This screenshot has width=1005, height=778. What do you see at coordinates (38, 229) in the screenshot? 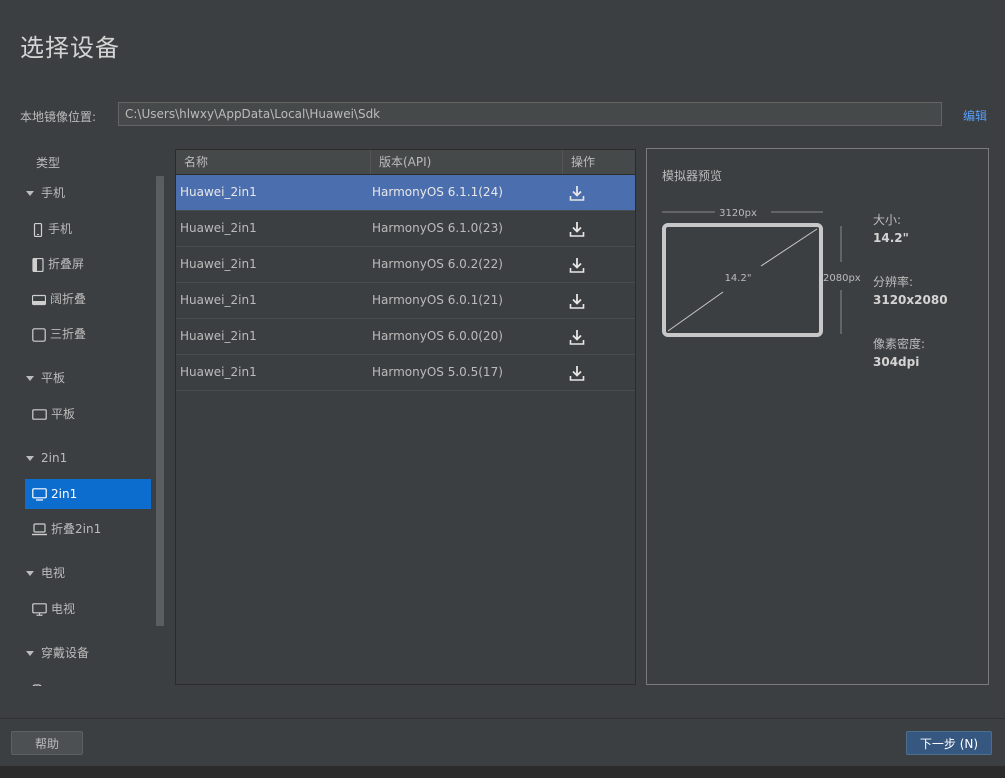
I see `phone-icon` at bounding box center [38, 229].